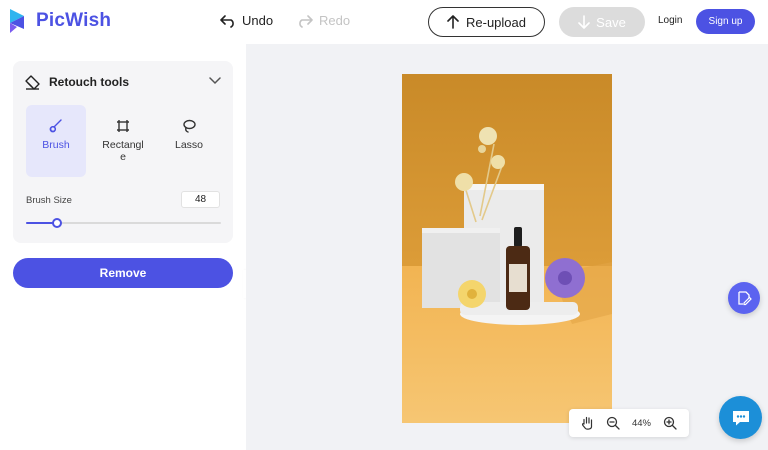 The width and height of the screenshot is (768, 450). Describe the element at coordinates (641, 423) in the screenshot. I see `zoom-level: 44%` at that location.